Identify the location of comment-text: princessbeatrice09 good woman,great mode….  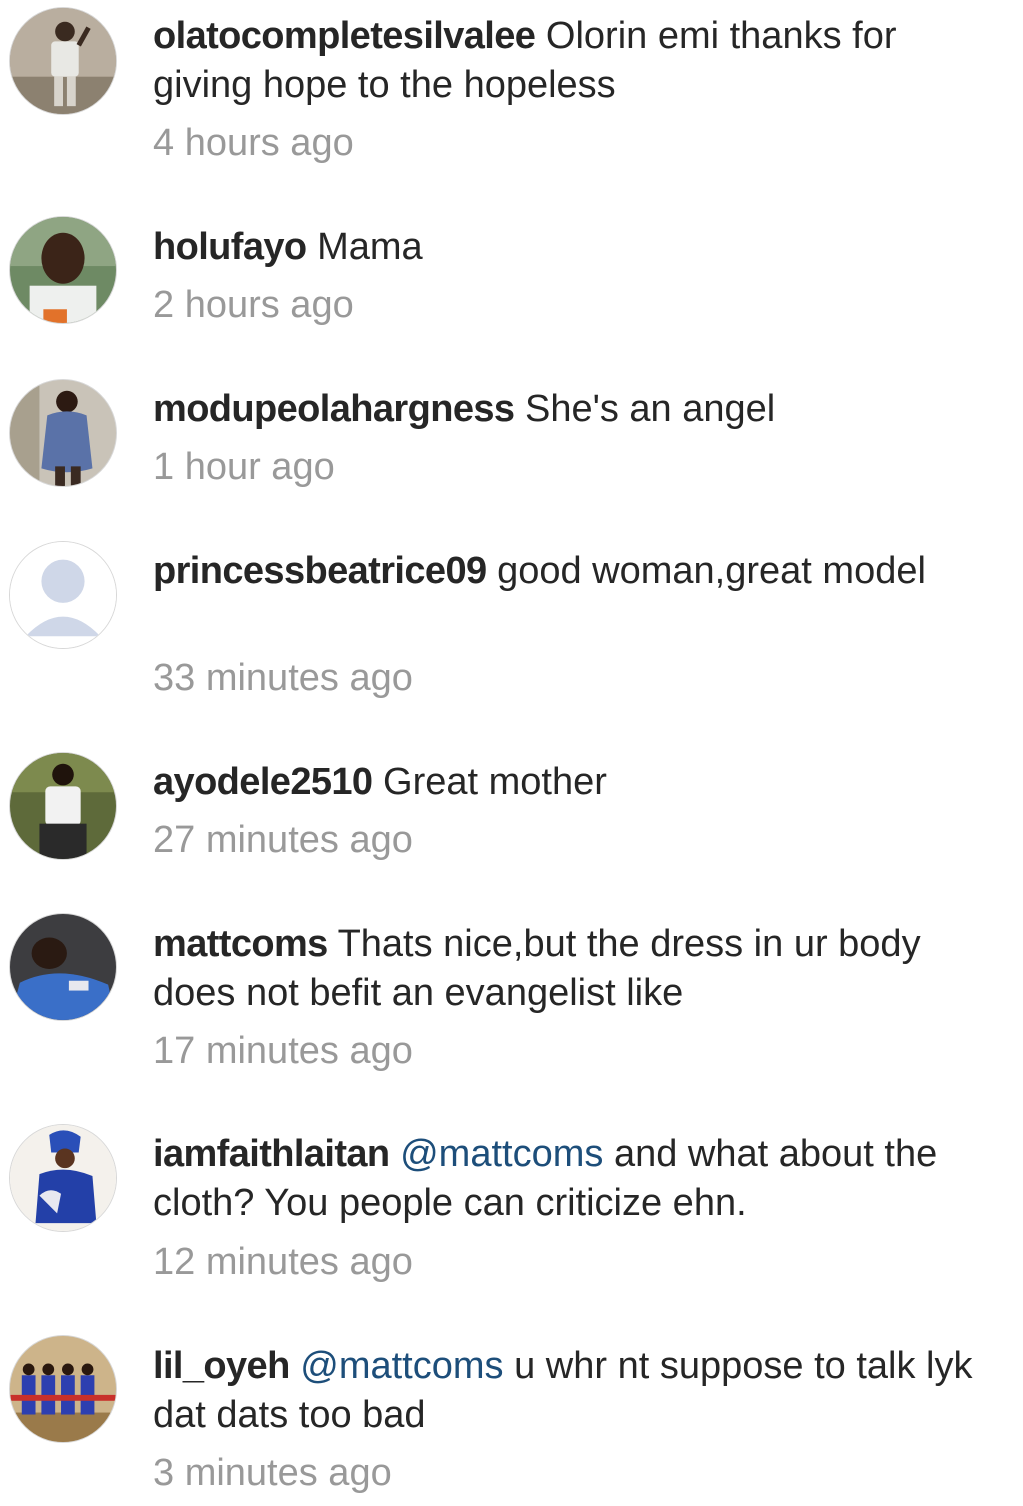
(573, 571).